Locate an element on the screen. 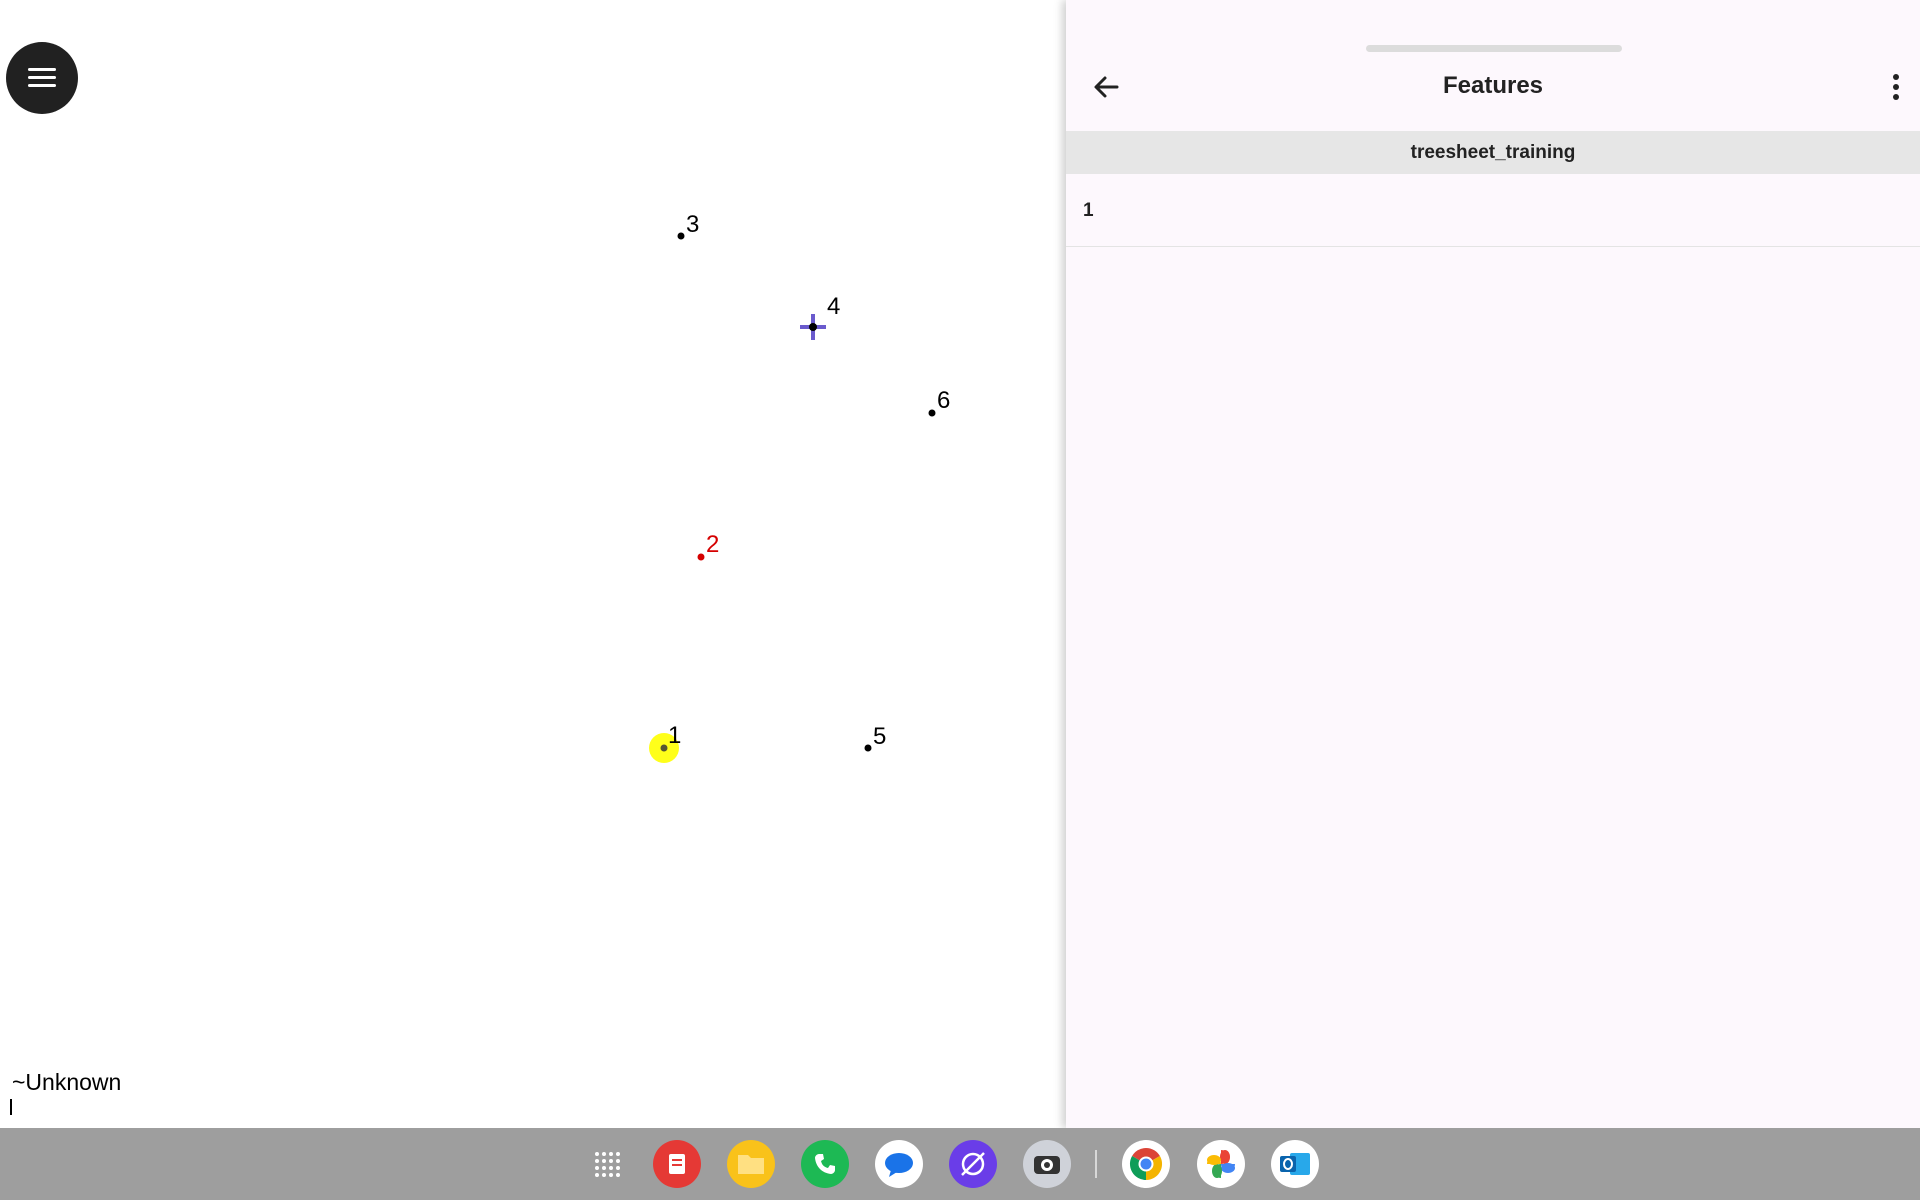 The width and height of the screenshot is (1920, 1200). messages-app-icon is located at coordinates (899, 1164).